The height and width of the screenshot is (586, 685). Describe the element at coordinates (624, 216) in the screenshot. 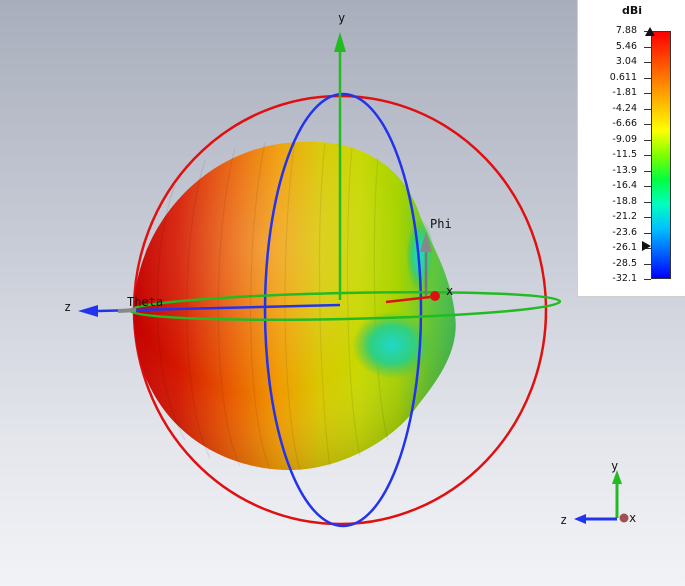

I see `color-scale-tick-label: -21.2` at that location.